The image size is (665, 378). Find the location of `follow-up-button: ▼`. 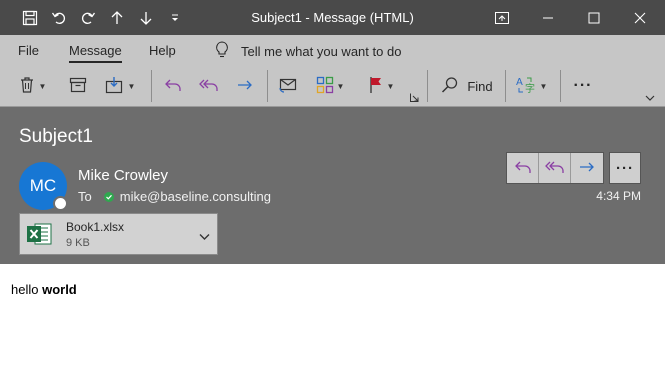

follow-up-button: ▼ is located at coordinates (381, 86).